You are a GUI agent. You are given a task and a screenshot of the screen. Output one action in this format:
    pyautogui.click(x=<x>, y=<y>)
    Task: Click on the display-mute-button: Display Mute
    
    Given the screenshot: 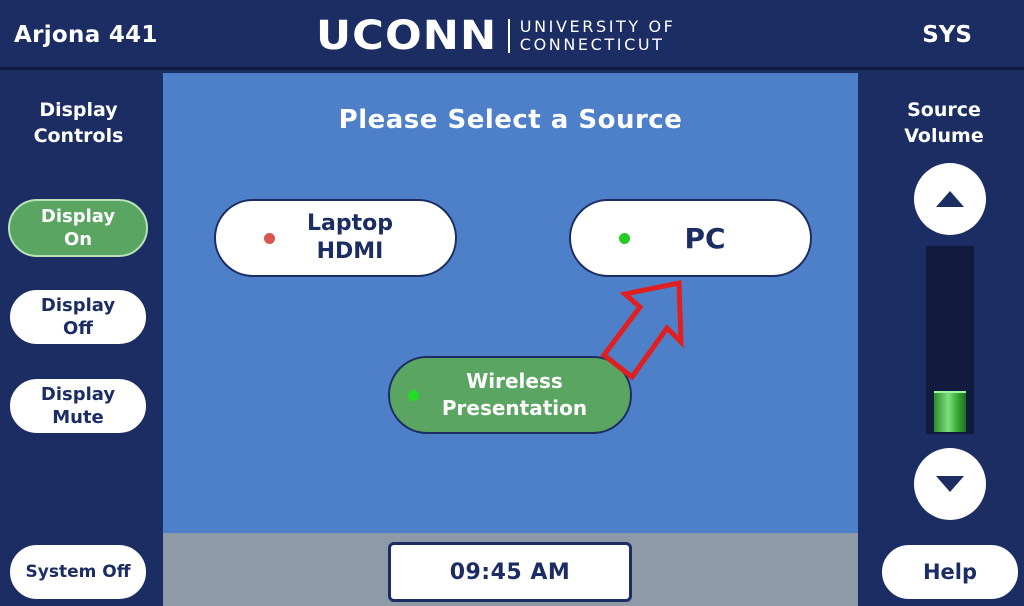 What is the action you would take?
    pyautogui.click(x=78, y=406)
    